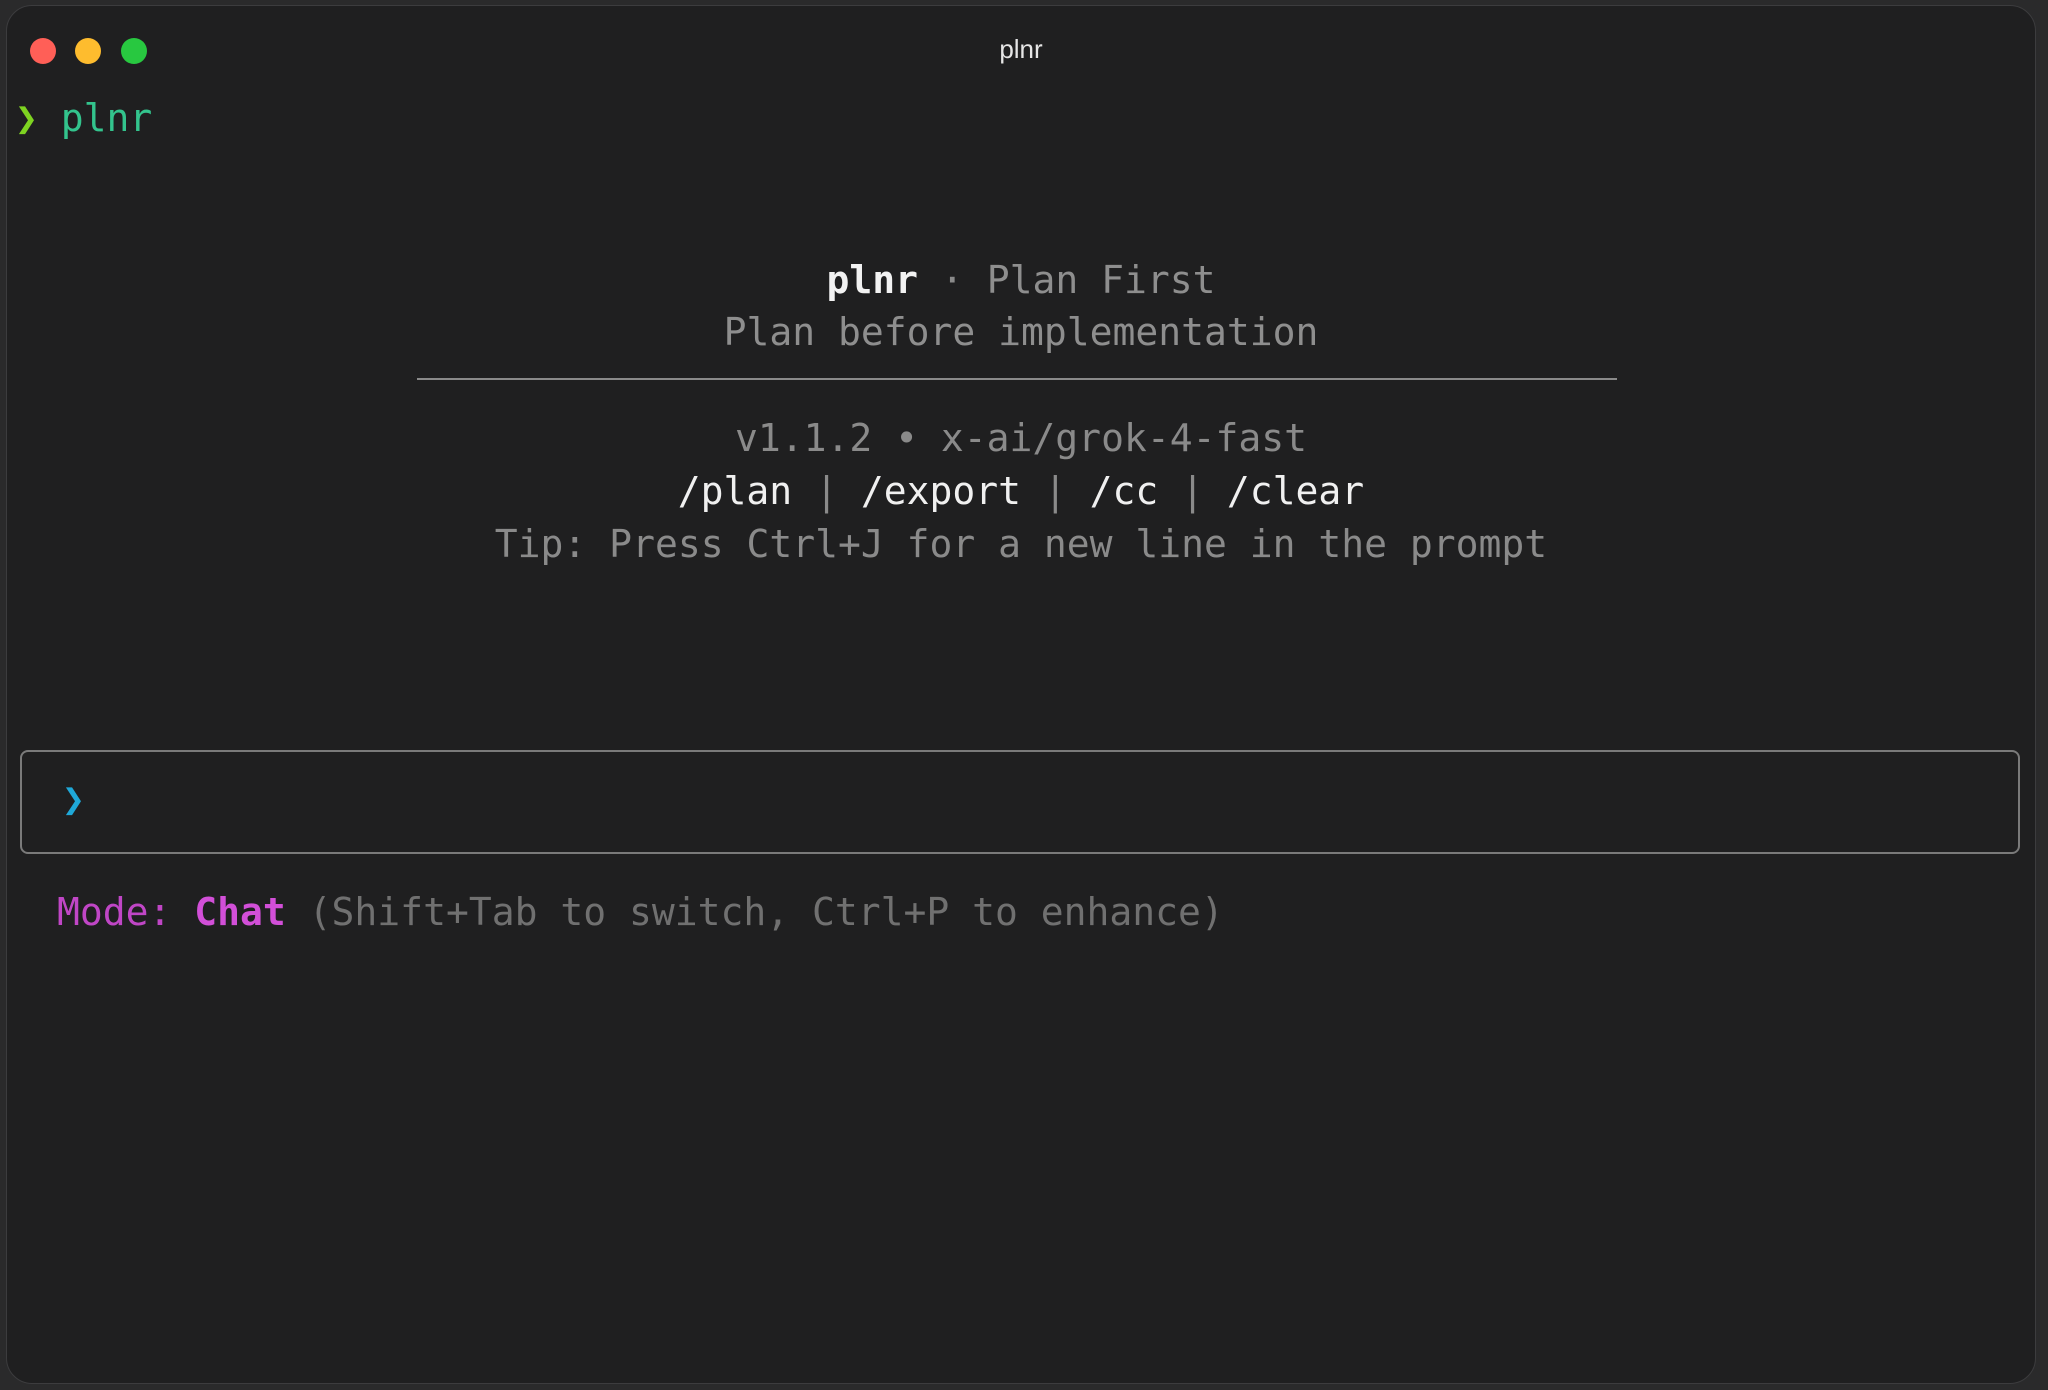  What do you see at coordinates (754, 912) in the screenshot?
I see `mode-hint: (Shift+Tab to switch, Ctrl+P to enhance)` at bounding box center [754, 912].